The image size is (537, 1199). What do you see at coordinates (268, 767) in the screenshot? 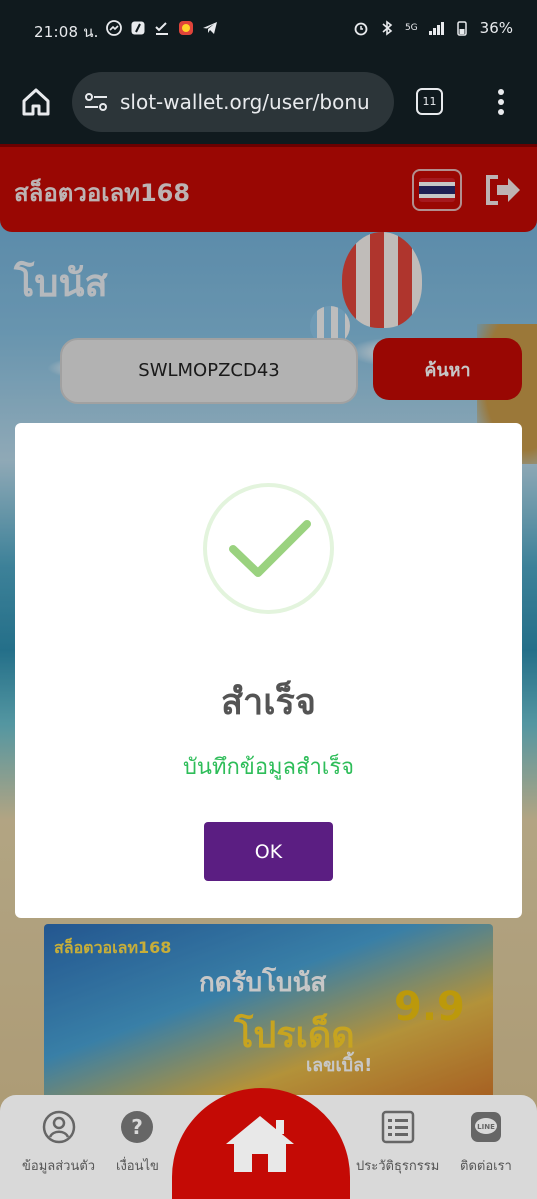
I see `dialog-message: บันทึกข้อมูลสำเร็จ` at bounding box center [268, 767].